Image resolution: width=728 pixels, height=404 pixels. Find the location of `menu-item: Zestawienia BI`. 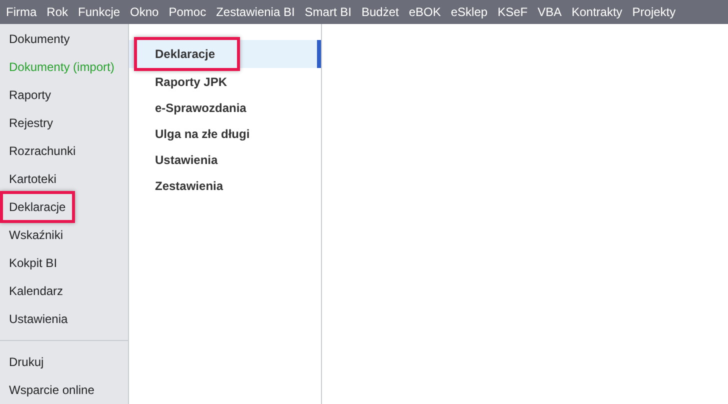

menu-item: Zestawienia BI is located at coordinates (255, 12).